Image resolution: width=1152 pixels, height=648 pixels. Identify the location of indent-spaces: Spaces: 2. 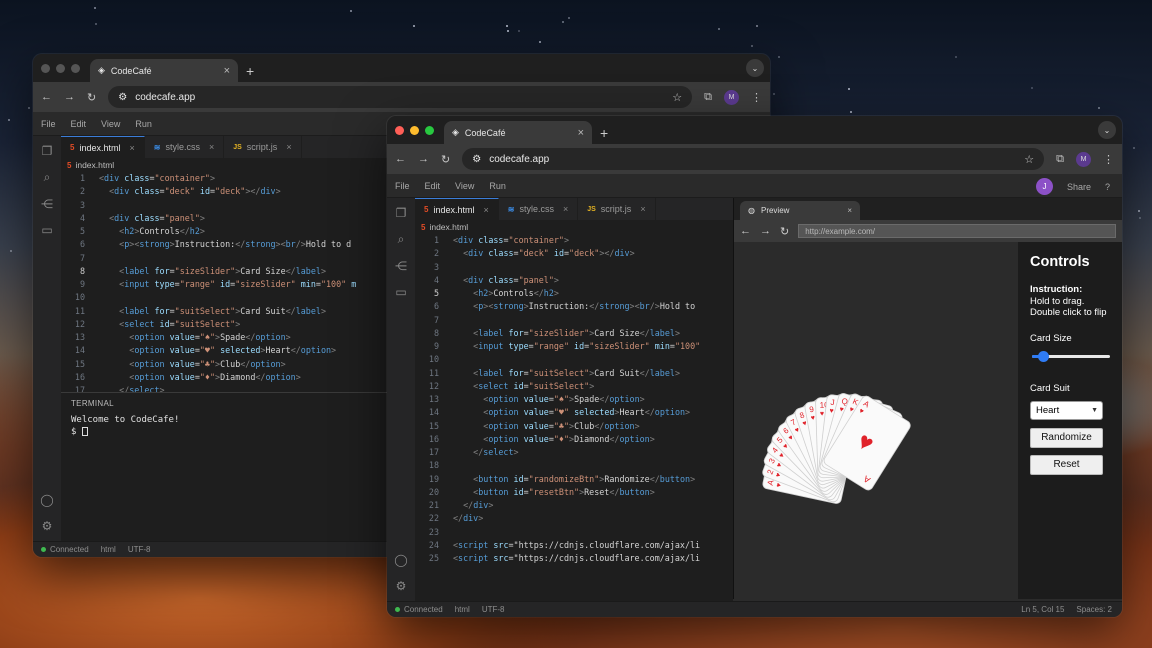
(1094, 609).